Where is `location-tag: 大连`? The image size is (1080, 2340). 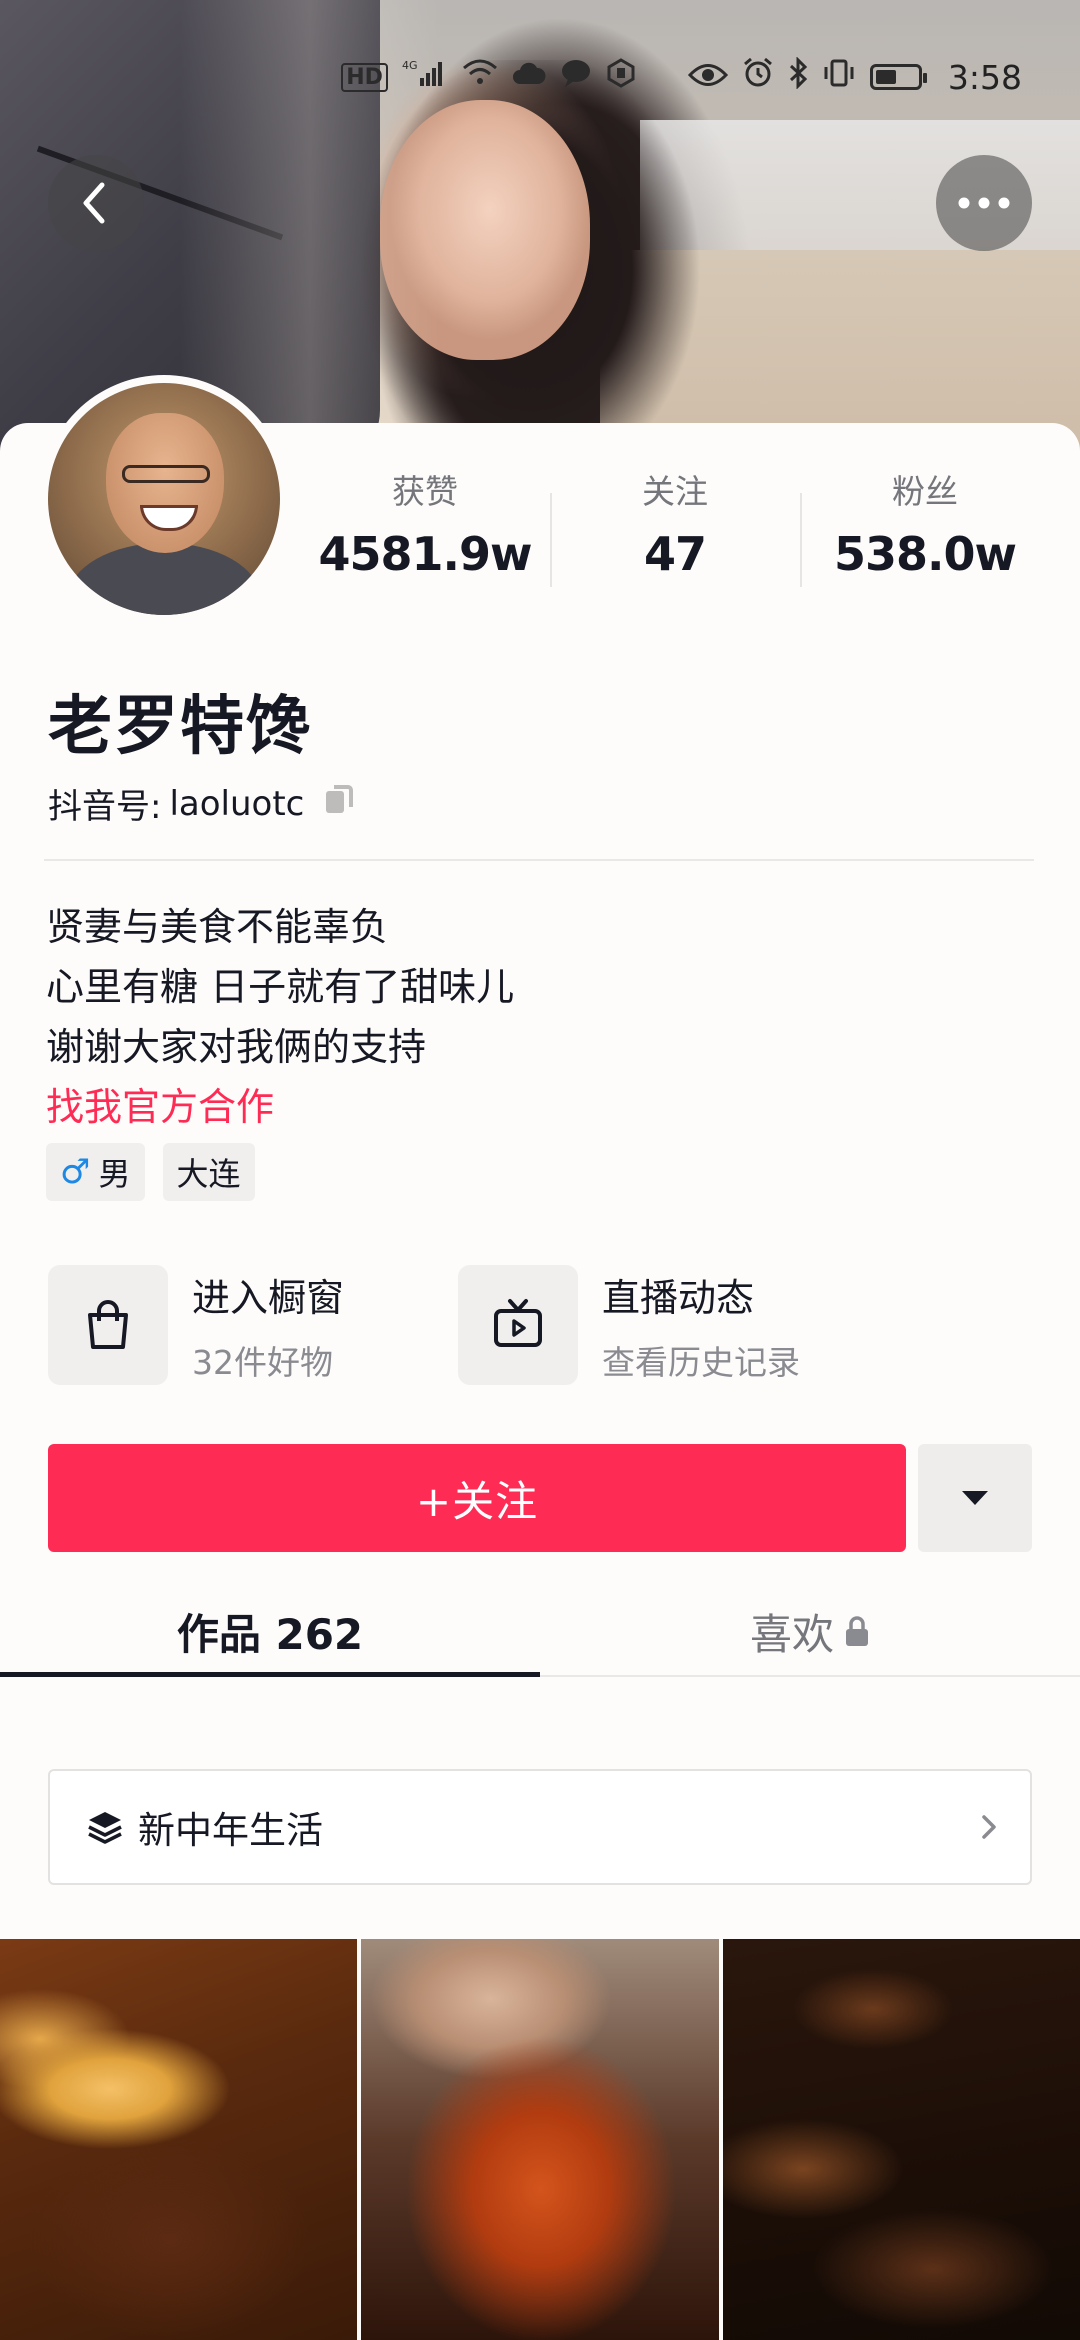 location-tag: 大连 is located at coordinates (208, 1172).